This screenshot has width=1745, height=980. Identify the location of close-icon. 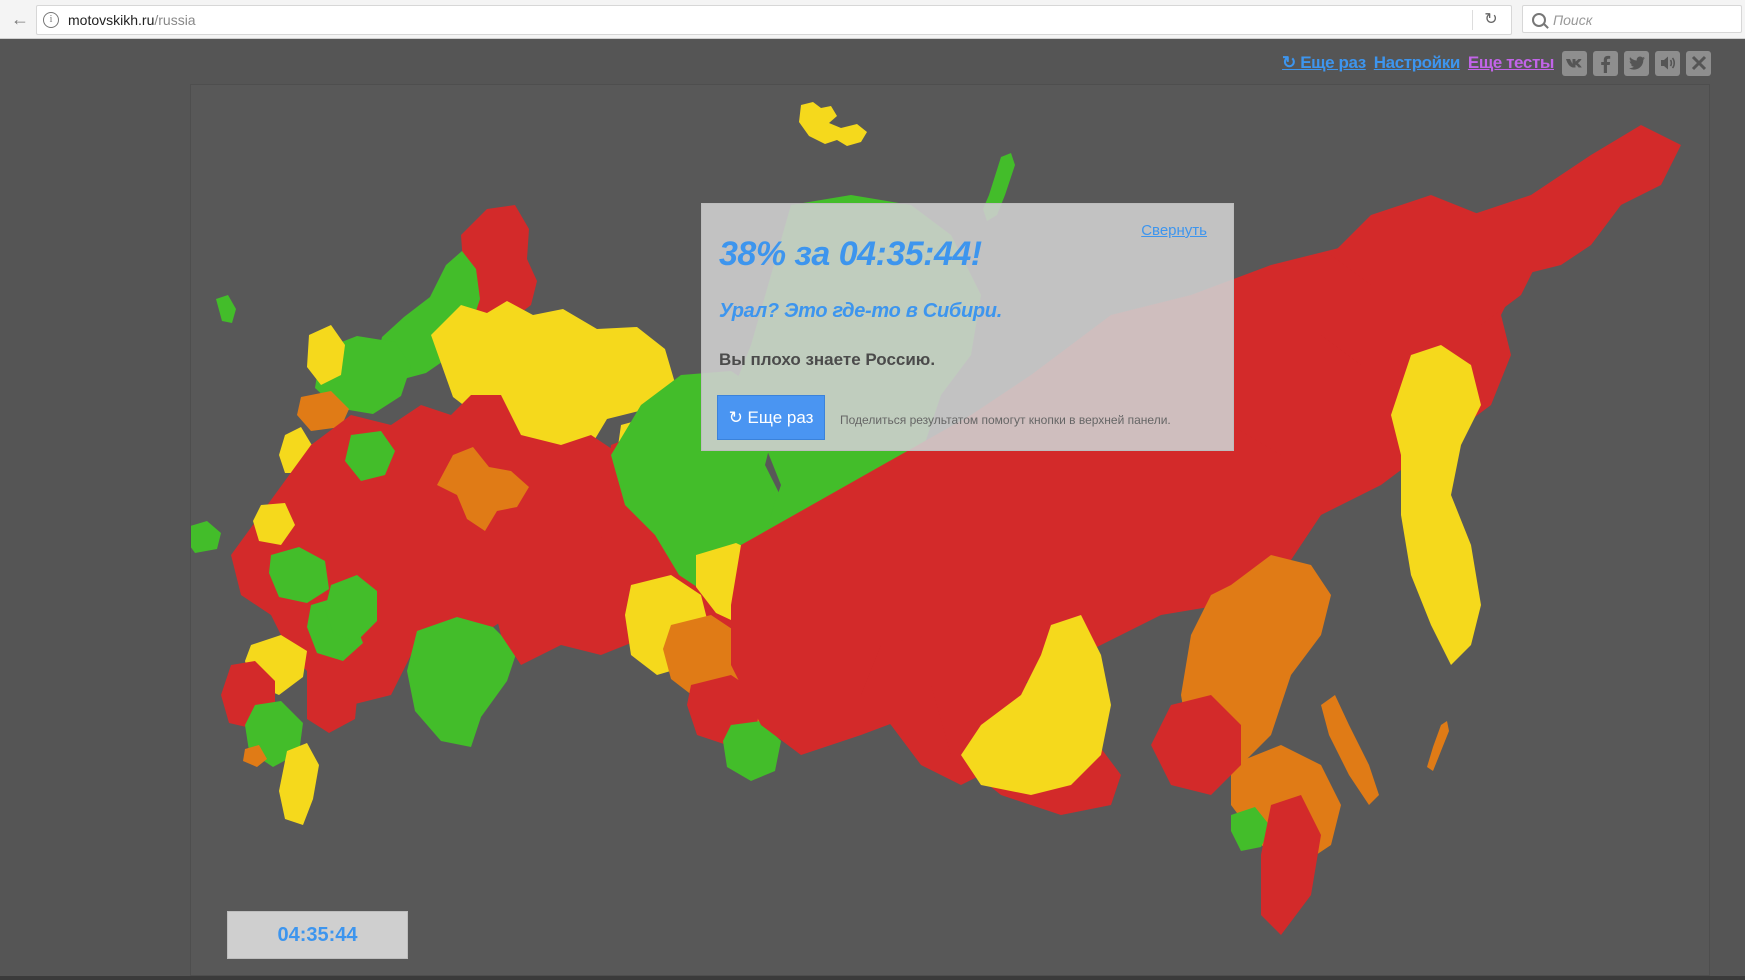
(1698, 63).